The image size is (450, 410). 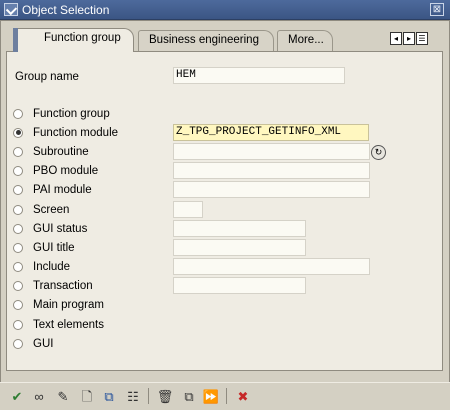 What do you see at coordinates (39, 396) in the screenshot?
I see `glasses-icon: ∞` at bounding box center [39, 396].